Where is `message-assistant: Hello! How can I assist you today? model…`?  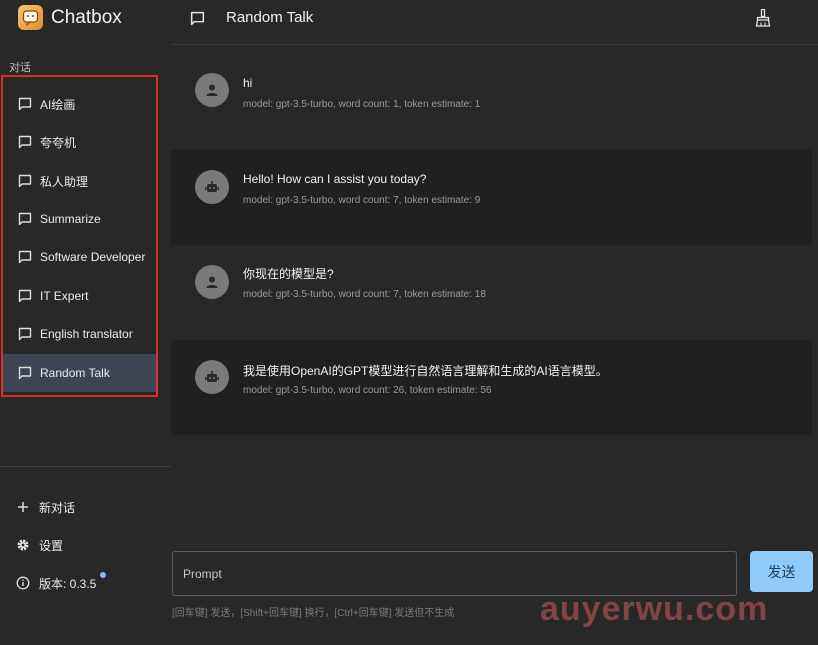
message-assistant: Hello! How can I assist you today? model… is located at coordinates (491, 197).